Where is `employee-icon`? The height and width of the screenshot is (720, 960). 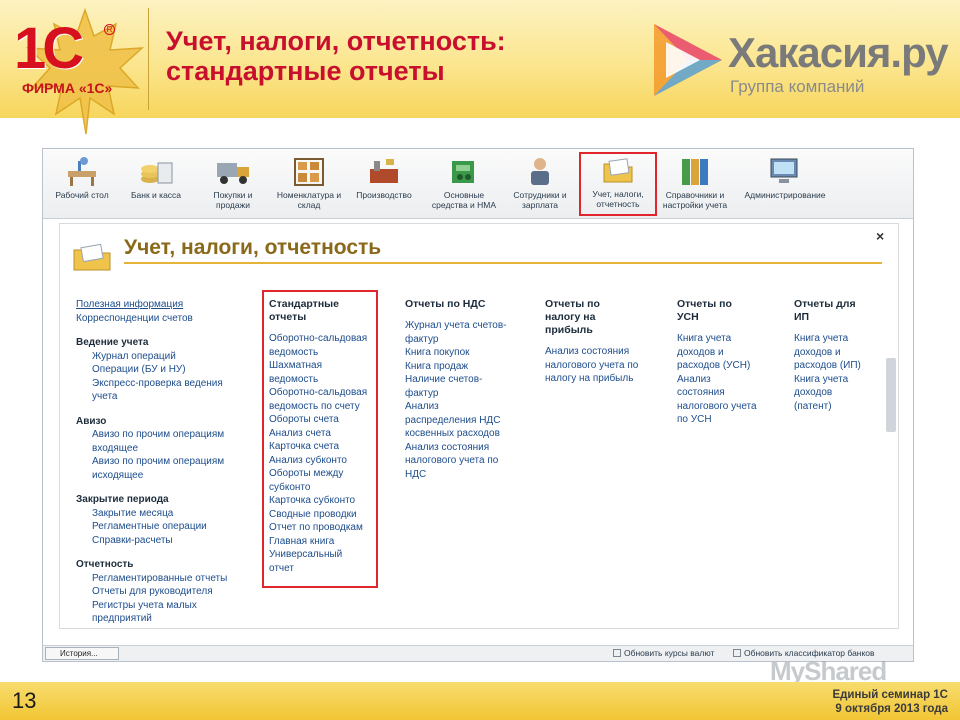 employee-icon is located at coordinates (540, 171).